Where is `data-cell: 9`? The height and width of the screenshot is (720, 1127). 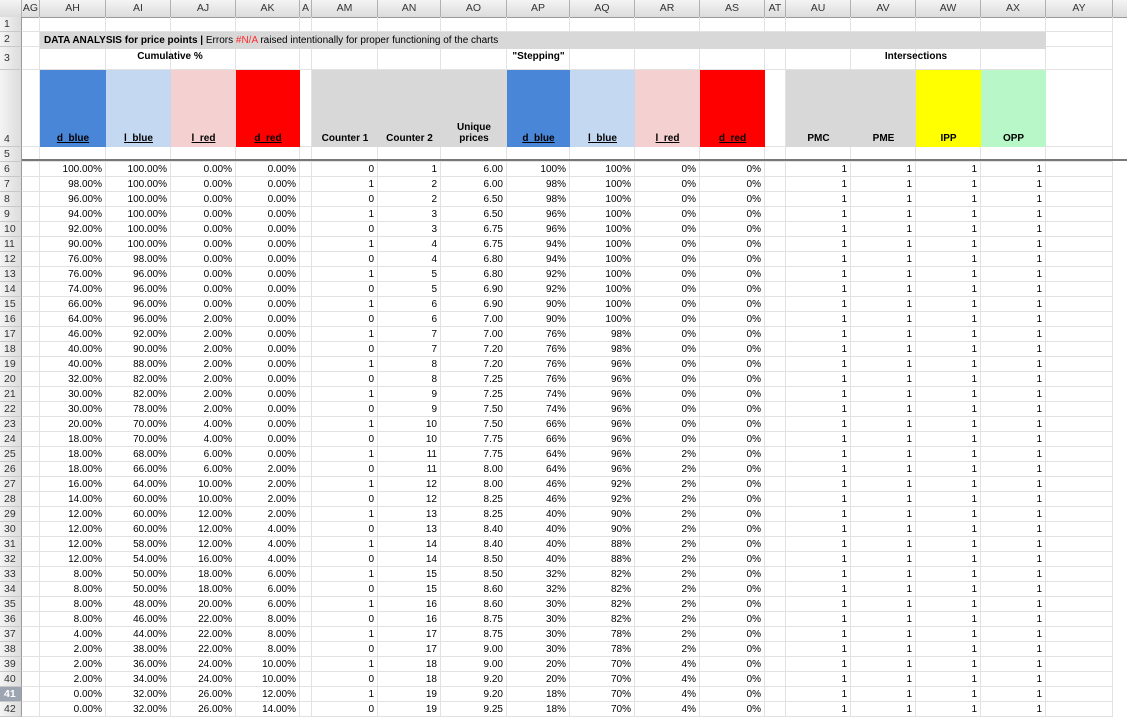
data-cell: 9 is located at coordinates (409, 394).